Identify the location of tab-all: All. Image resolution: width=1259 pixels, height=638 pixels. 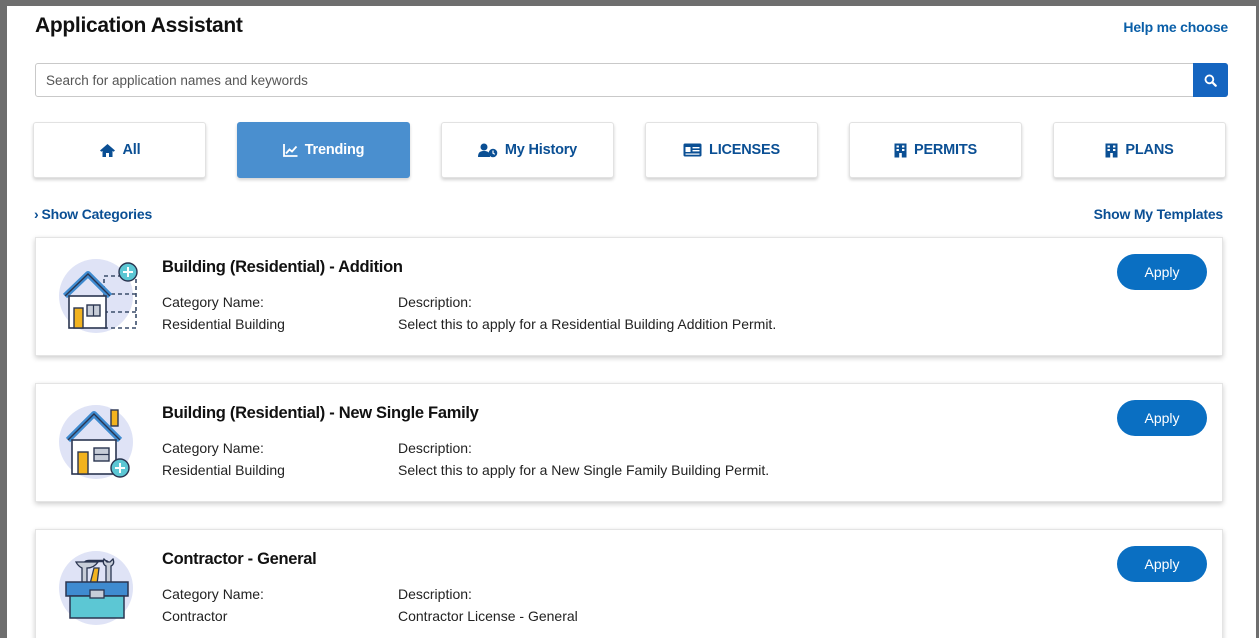
(119, 150).